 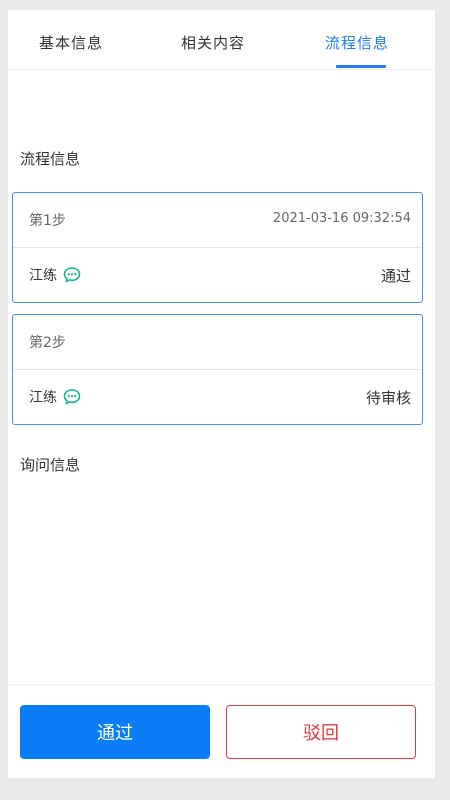 I want to click on step-name: 第1步, so click(x=47, y=221).